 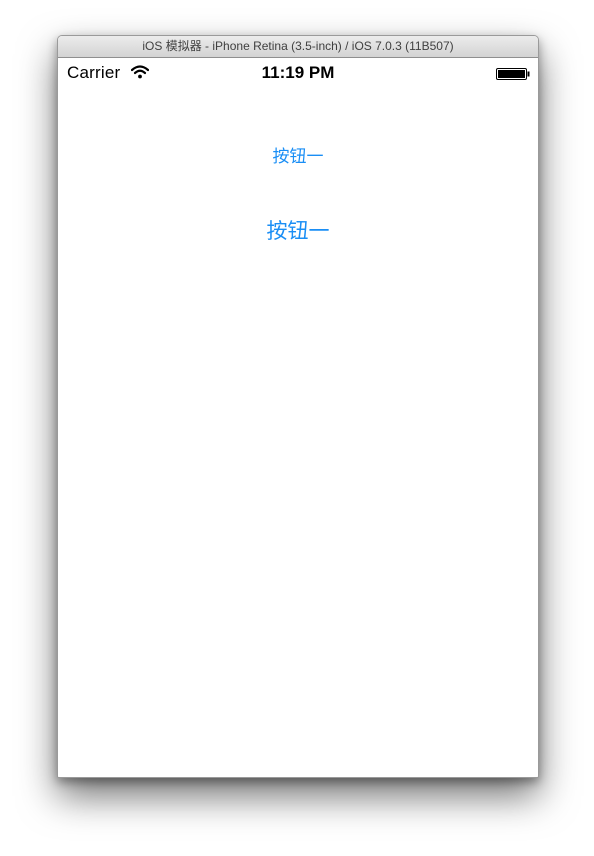 I want to click on status-bar: Carrier 11:19 PM, so click(x=298, y=75).